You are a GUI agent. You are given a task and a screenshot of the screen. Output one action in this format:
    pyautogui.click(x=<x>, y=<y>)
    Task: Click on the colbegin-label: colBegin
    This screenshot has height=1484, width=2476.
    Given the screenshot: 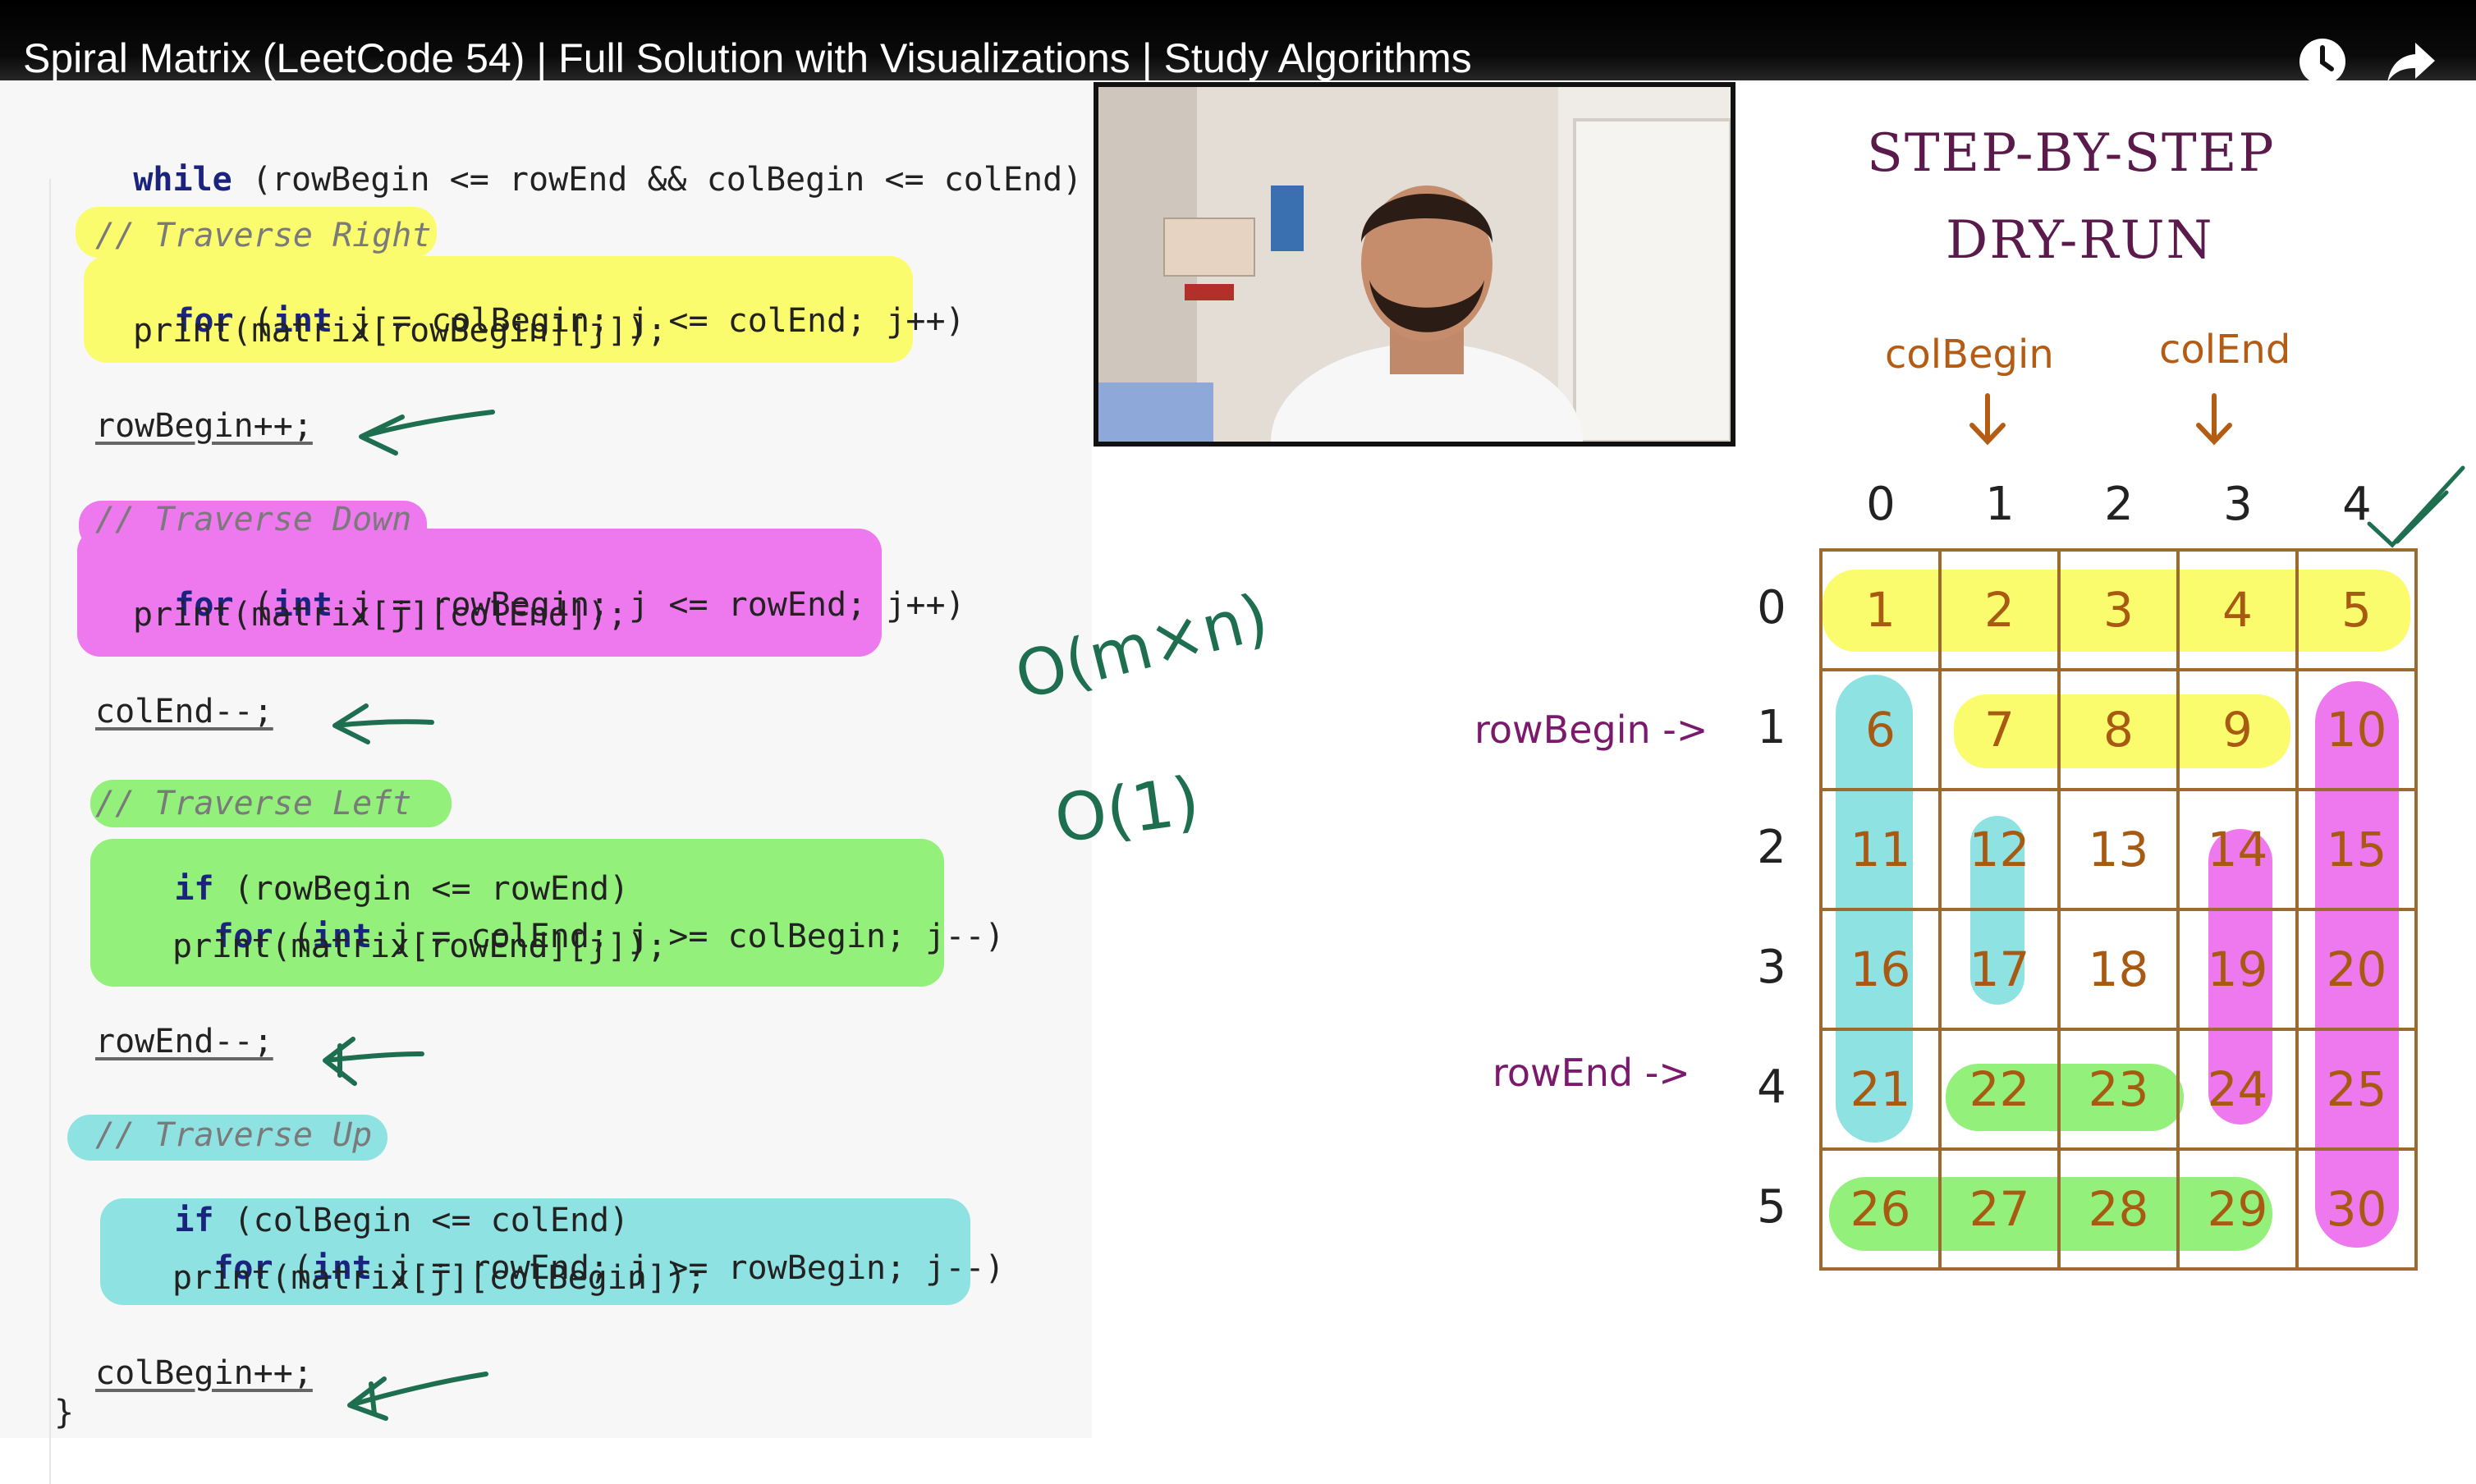 What is the action you would take?
    pyautogui.click(x=1969, y=355)
    